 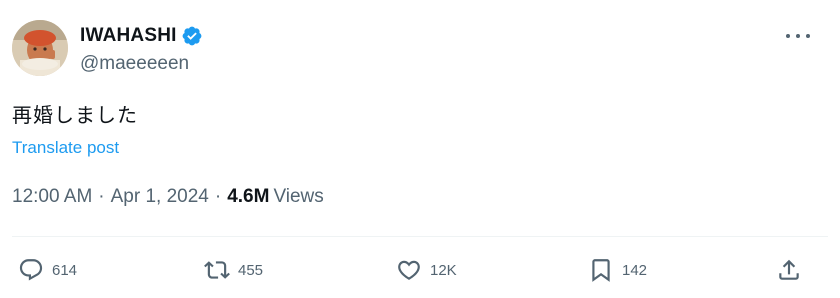 I want to click on tweet-time: 12:00 AM, so click(x=52, y=197).